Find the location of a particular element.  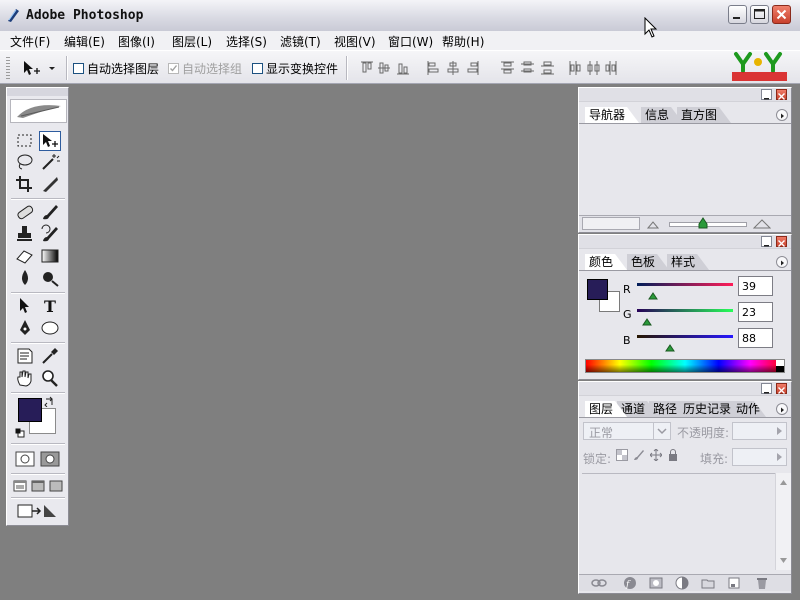

menu-image: 图像(I) is located at coordinates (136, 41).